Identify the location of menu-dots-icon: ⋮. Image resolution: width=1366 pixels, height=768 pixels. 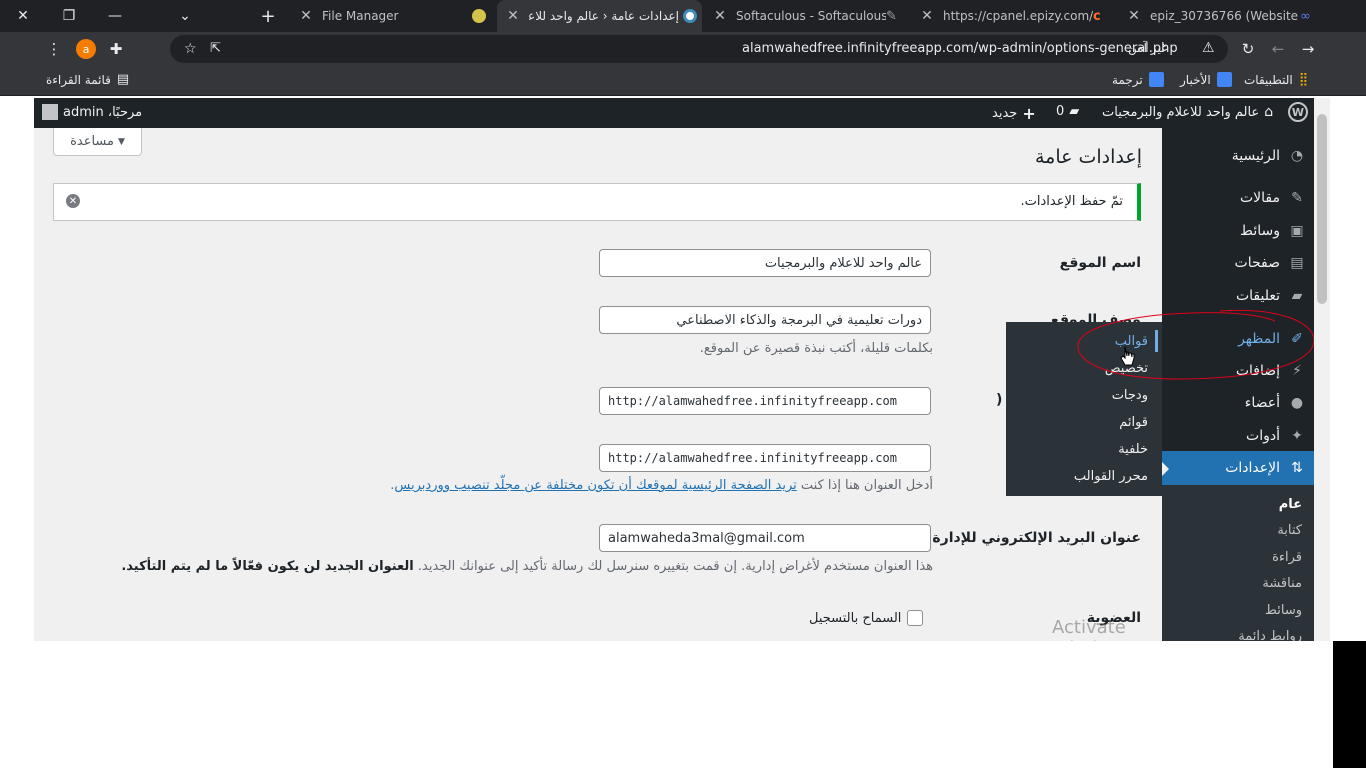
(54, 49).